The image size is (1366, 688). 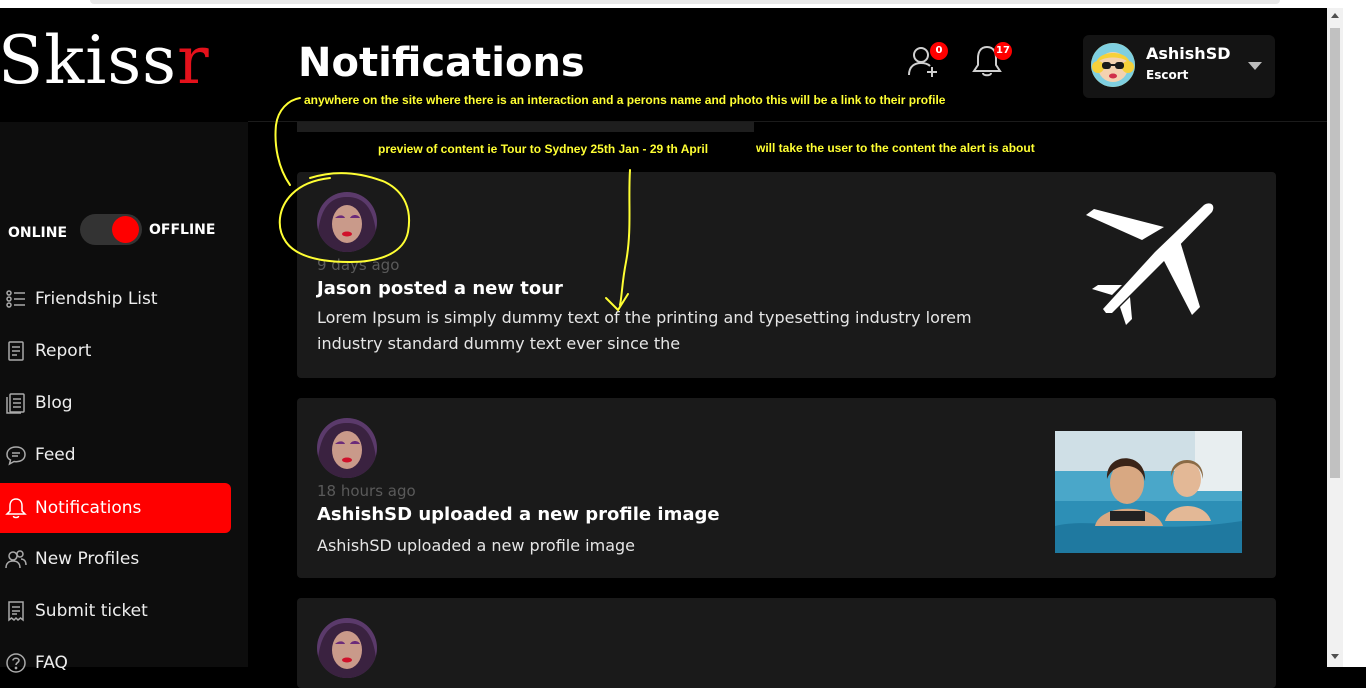 I want to click on scroll-up-icon, so click(x=1335, y=15).